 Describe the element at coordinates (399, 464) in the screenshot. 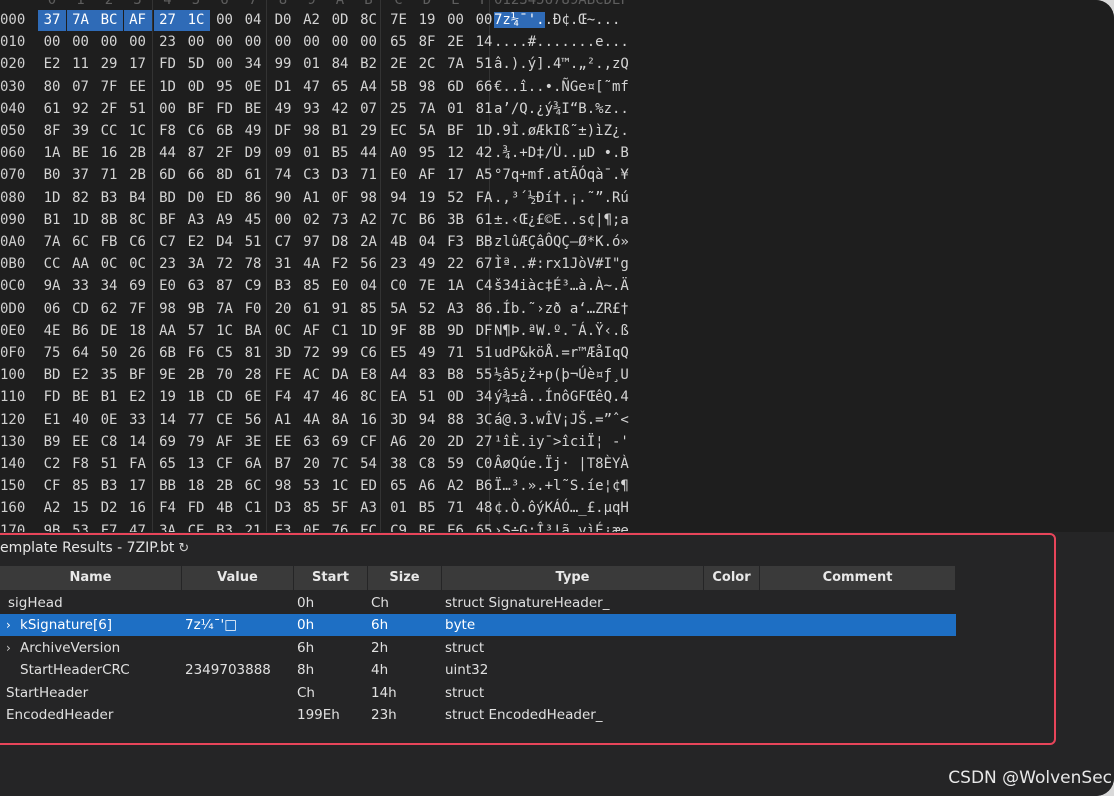

I see `hex-byte: 38` at that location.